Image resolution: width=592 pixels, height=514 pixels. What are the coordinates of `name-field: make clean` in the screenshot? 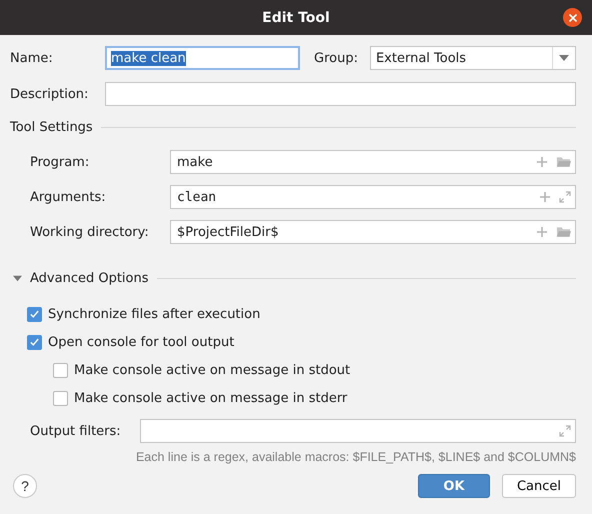 It's located at (202, 58).